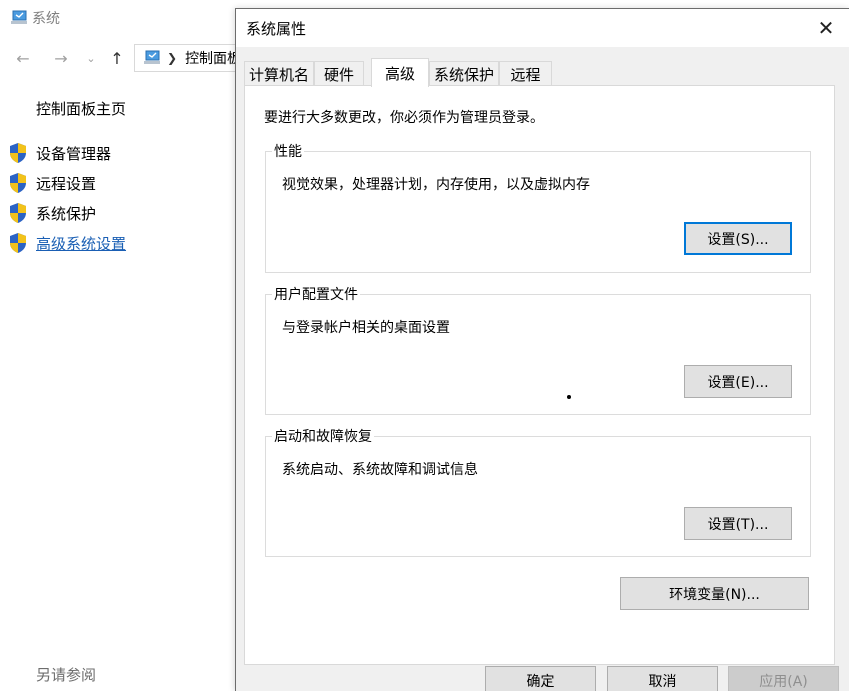 This screenshot has height=691, width=849. I want to click on advanced-system-settings-link: 高级系统设置, so click(67, 243).